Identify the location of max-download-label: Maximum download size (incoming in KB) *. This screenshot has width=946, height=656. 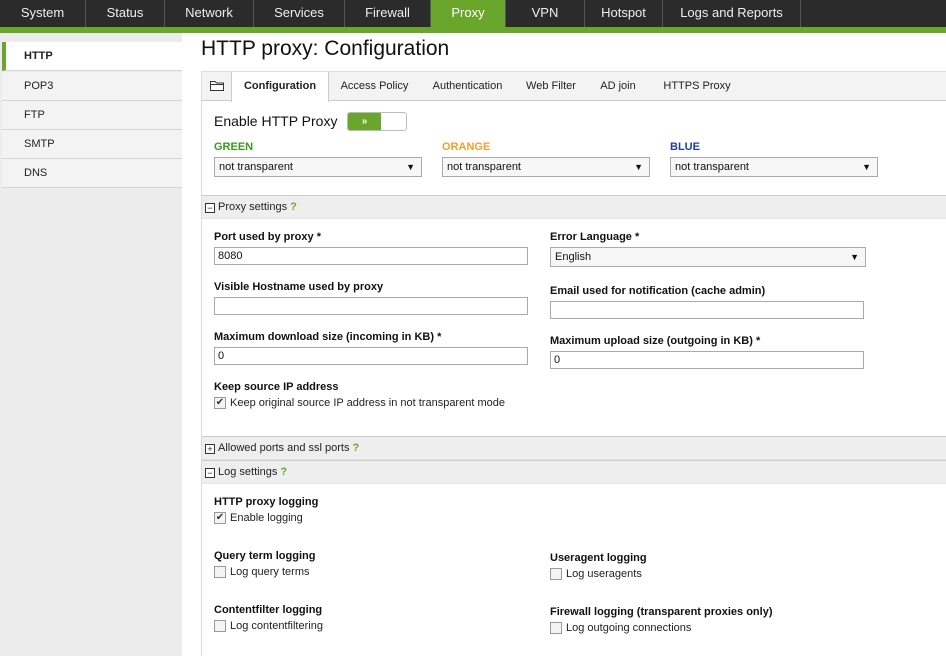
(328, 337).